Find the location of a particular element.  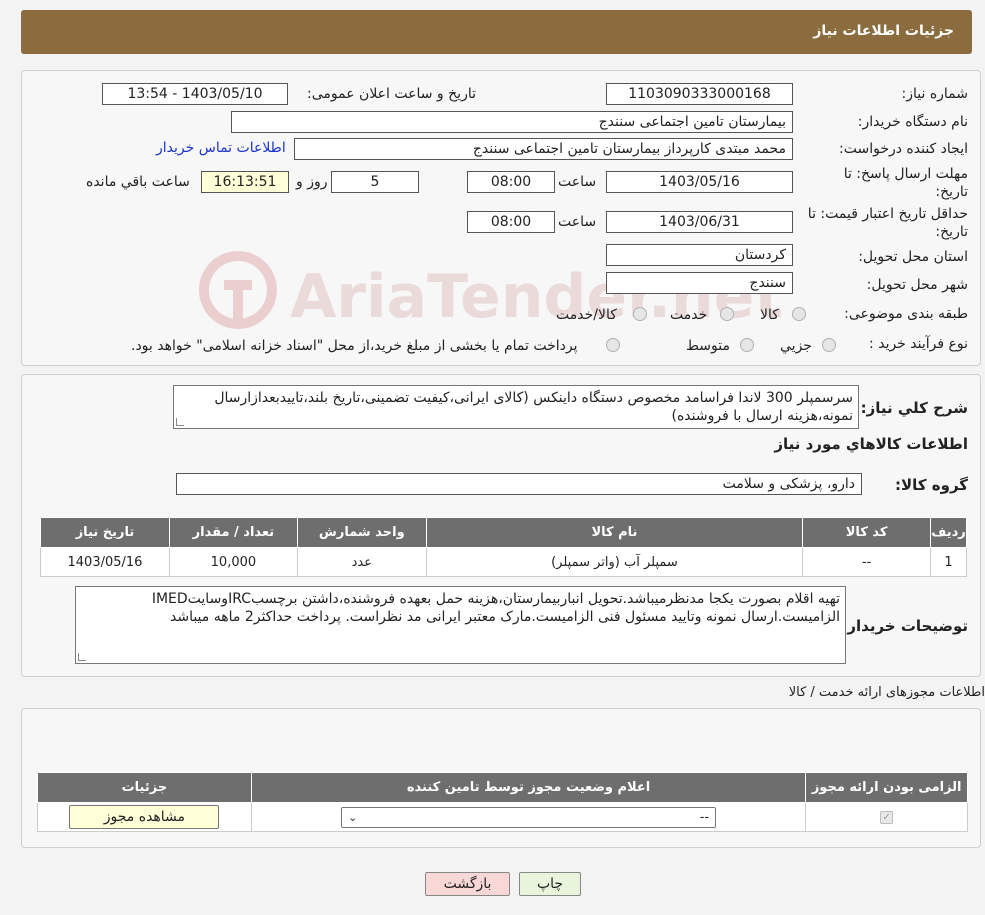

summary-label: شرح کلي نياز: is located at coordinates (914, 408).